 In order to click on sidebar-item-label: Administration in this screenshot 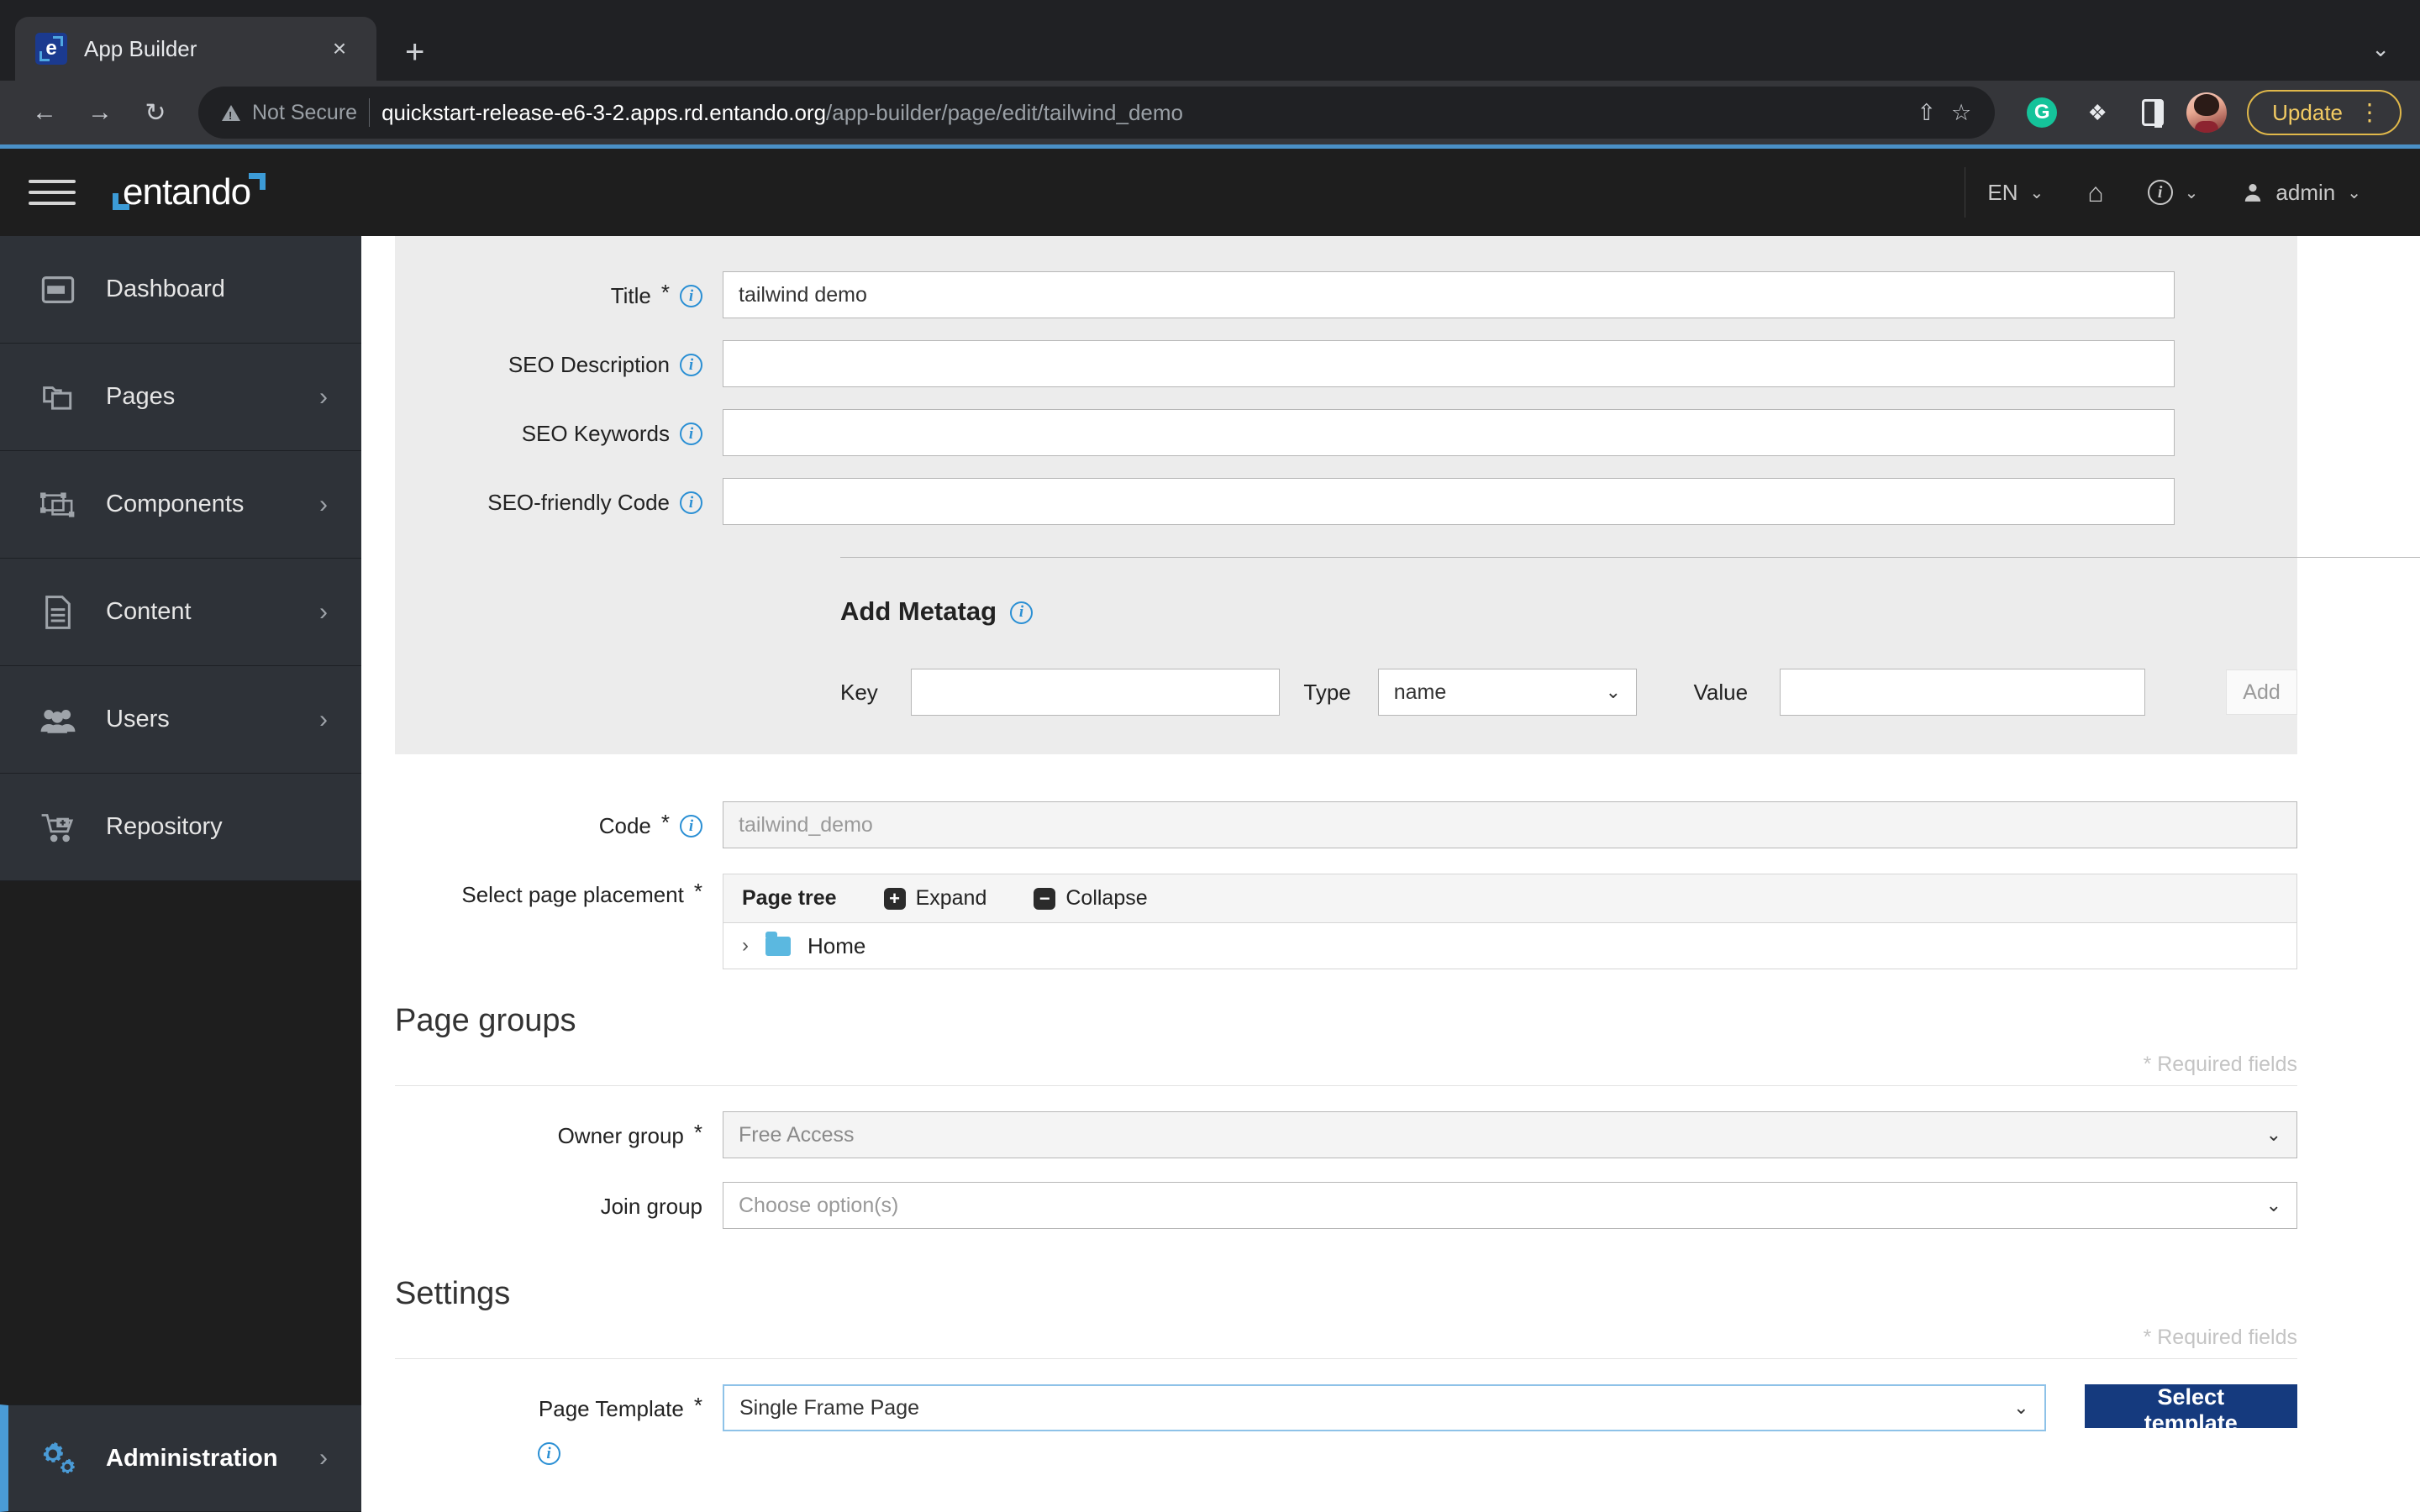, I will do `click(192, 1458)`.